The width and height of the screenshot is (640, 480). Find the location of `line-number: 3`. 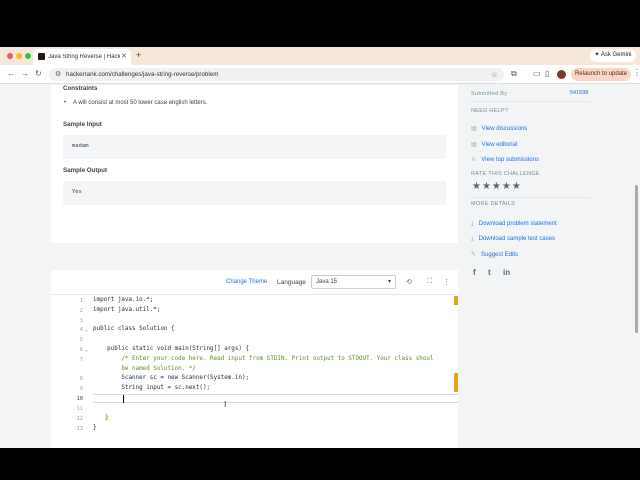

line-number: 3 is located at coordinates (81, 321).